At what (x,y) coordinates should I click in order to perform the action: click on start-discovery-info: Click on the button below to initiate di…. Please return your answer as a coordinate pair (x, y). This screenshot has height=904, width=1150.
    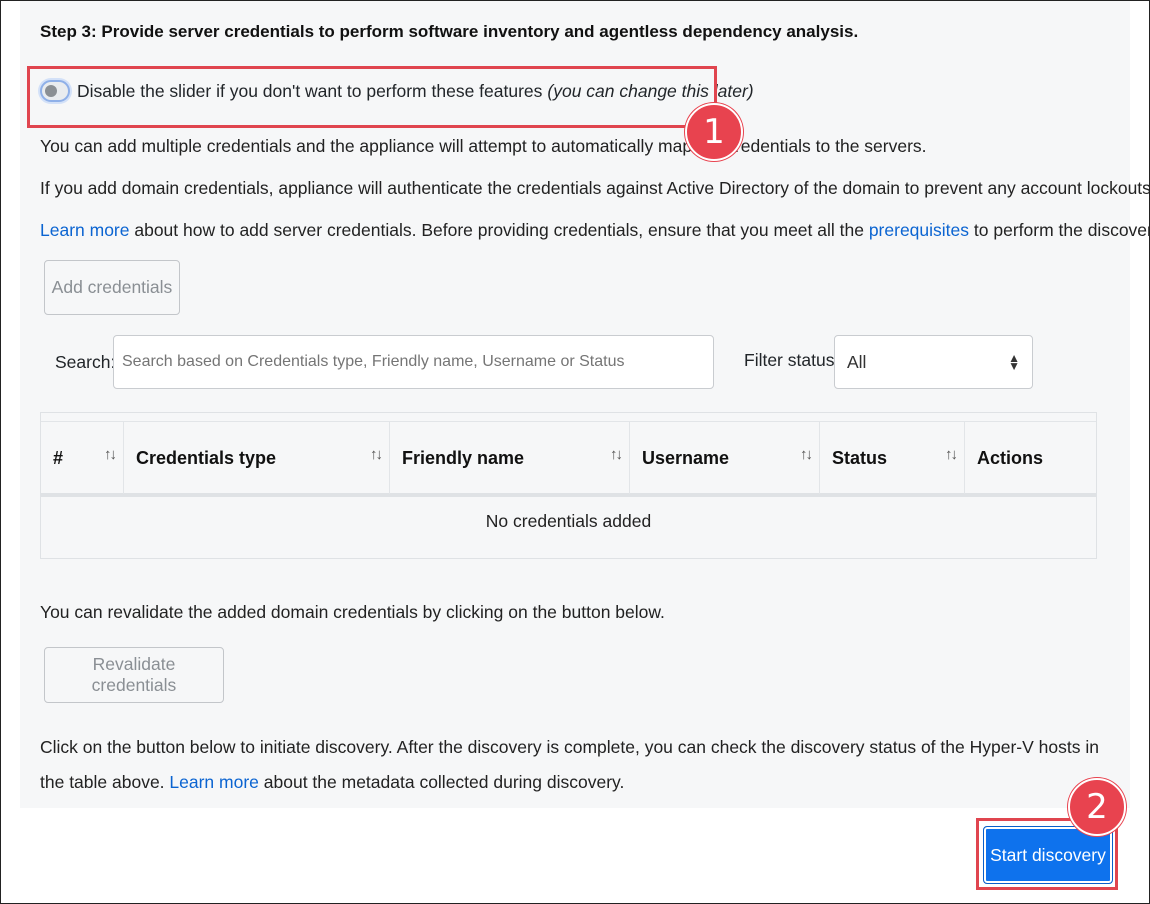
    Looking at the image, I should click on (569, 764).